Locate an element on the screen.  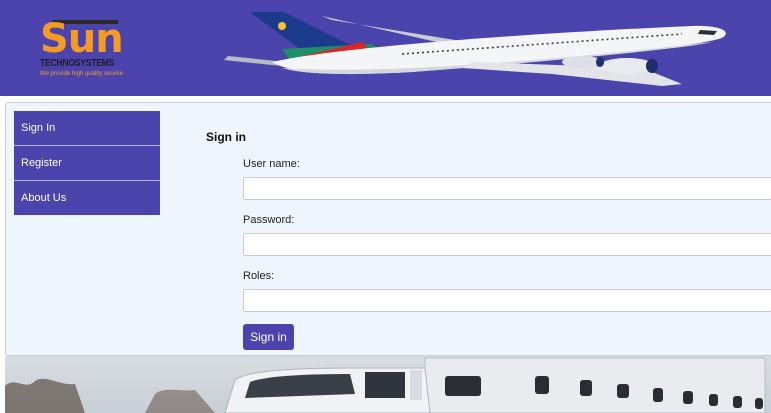
side-menu: Sign In Register About Us is located at coordinates (87, 163).